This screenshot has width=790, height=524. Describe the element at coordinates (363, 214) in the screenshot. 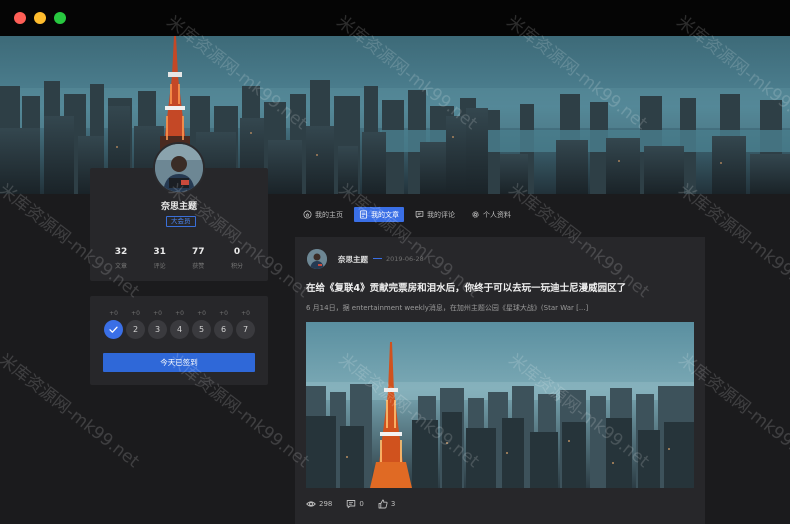

I see `document-icon` at that location.